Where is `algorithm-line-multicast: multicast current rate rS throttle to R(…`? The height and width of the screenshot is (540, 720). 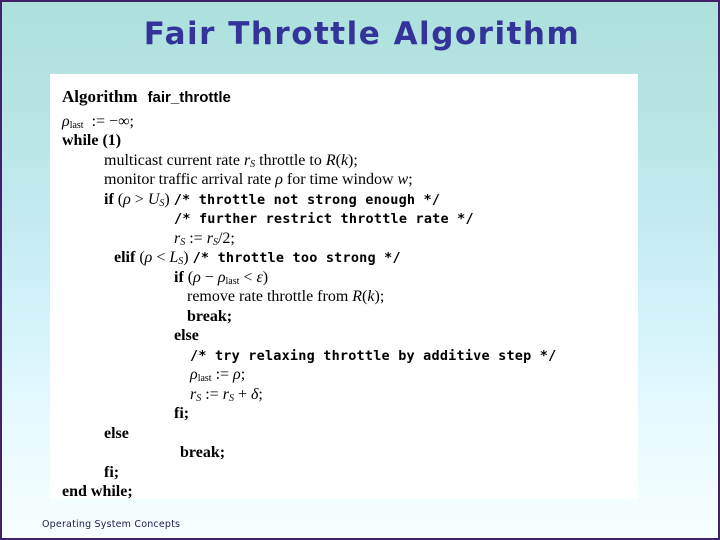
algorithm-line-multicast: multicast current rate rS throttle to R(… is located at coordinates (231, 160).